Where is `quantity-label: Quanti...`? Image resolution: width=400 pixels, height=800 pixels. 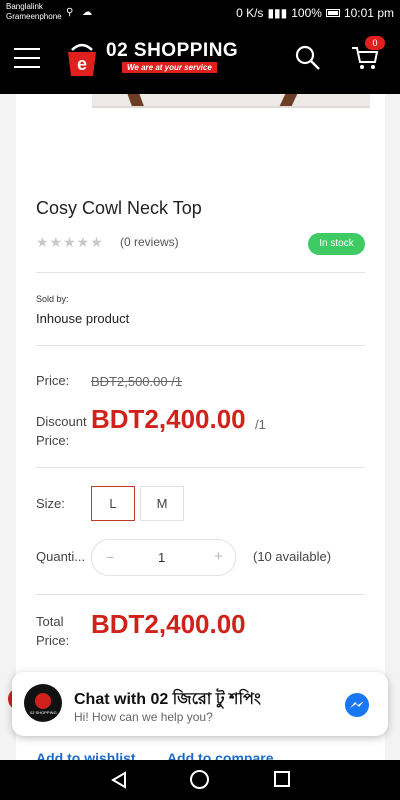
quantity-label: Quanti... is located at coordinates (61, 556).